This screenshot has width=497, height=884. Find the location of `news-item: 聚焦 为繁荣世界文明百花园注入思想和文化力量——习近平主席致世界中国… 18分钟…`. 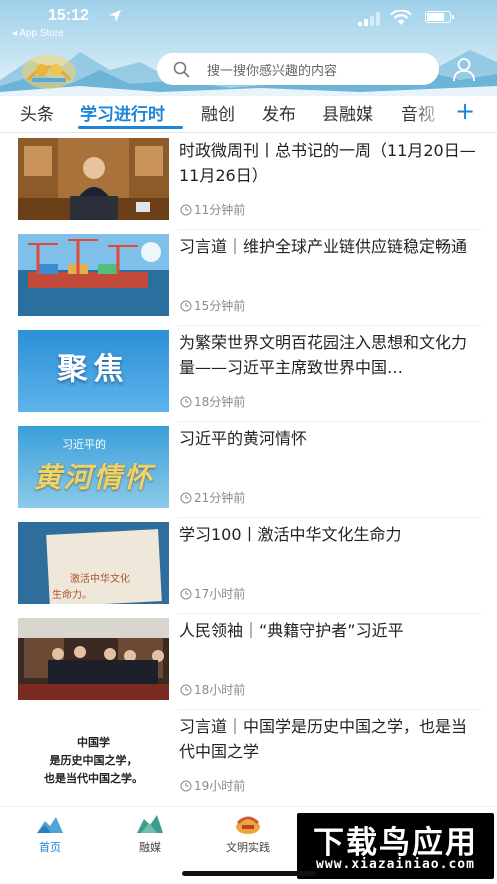

news-item: 聚焦 为繁荣世界文明百花园注入思想和文化力量——习近平主席致世界中国… 18分钟… is located at coordinates (248, 374).